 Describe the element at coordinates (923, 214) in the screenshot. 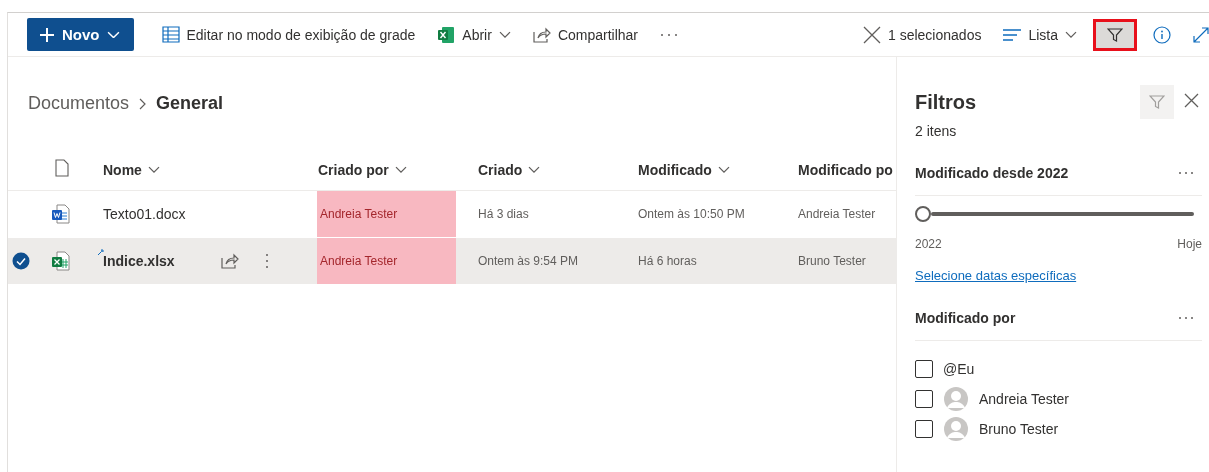

I see `slider-thumb` at that location.